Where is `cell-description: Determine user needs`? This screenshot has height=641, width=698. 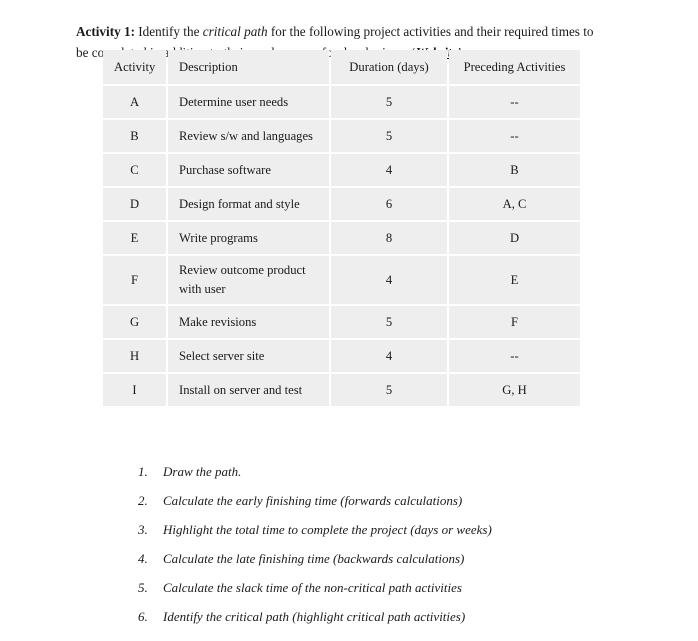
cell-description: Determine user needs is located at coordinates (248, 102).